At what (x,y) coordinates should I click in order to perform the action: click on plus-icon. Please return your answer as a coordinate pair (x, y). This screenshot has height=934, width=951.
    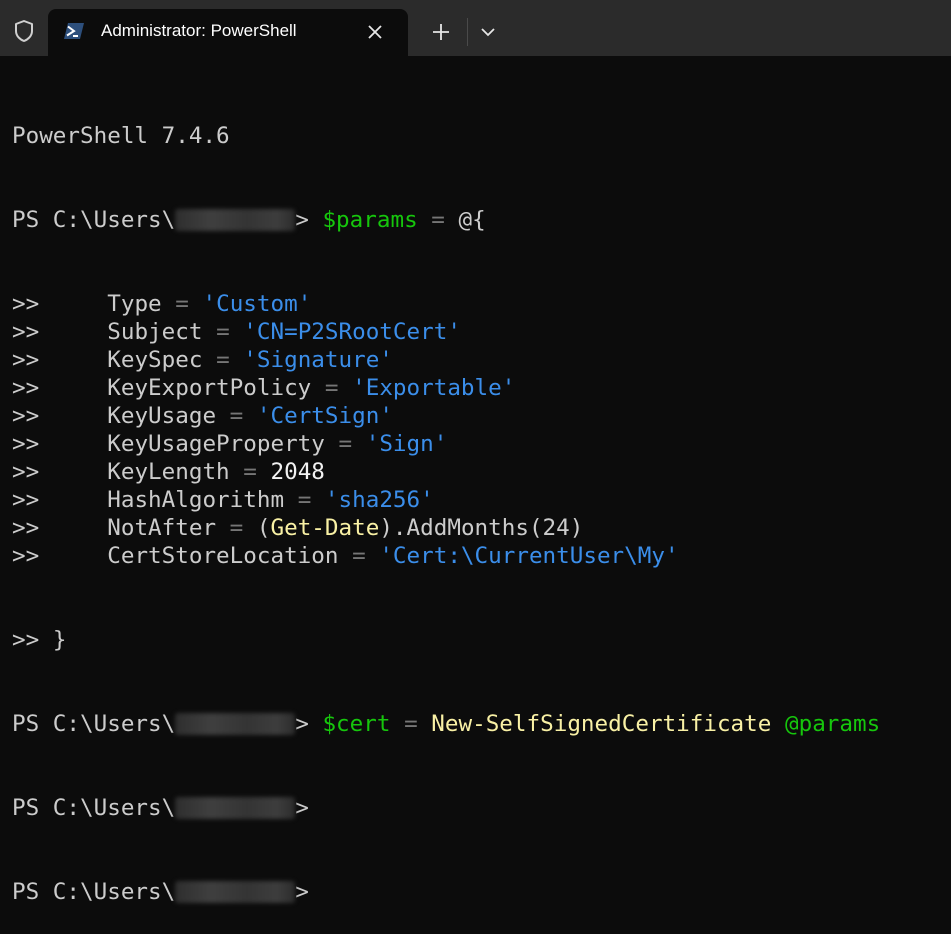
    Looking at the image, I should click on (441, 32).